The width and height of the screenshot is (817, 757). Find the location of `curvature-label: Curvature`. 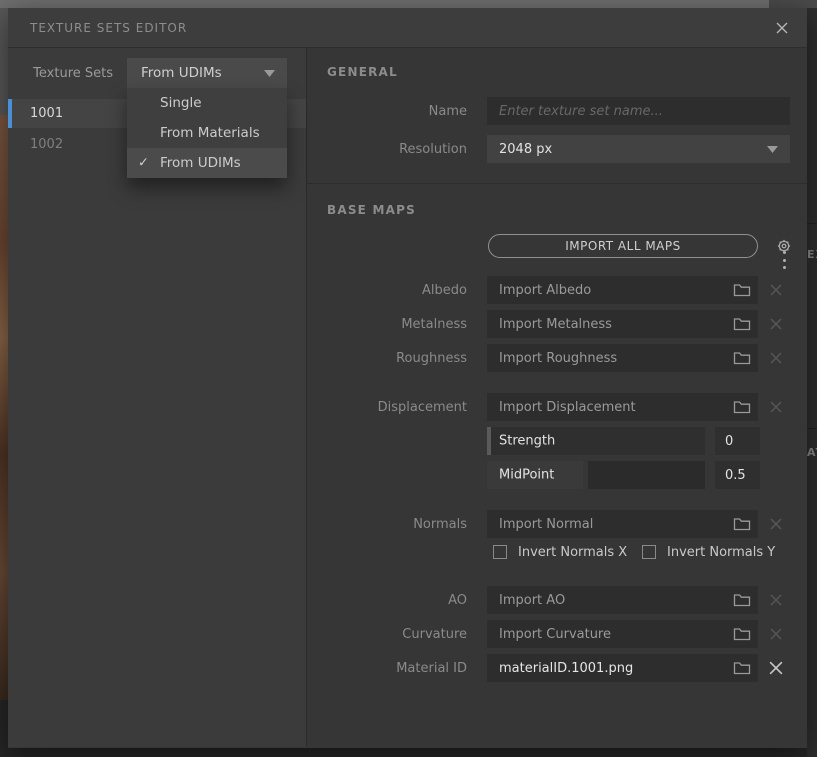

curvature-label: Curvature is located at coordinates (434, 634).